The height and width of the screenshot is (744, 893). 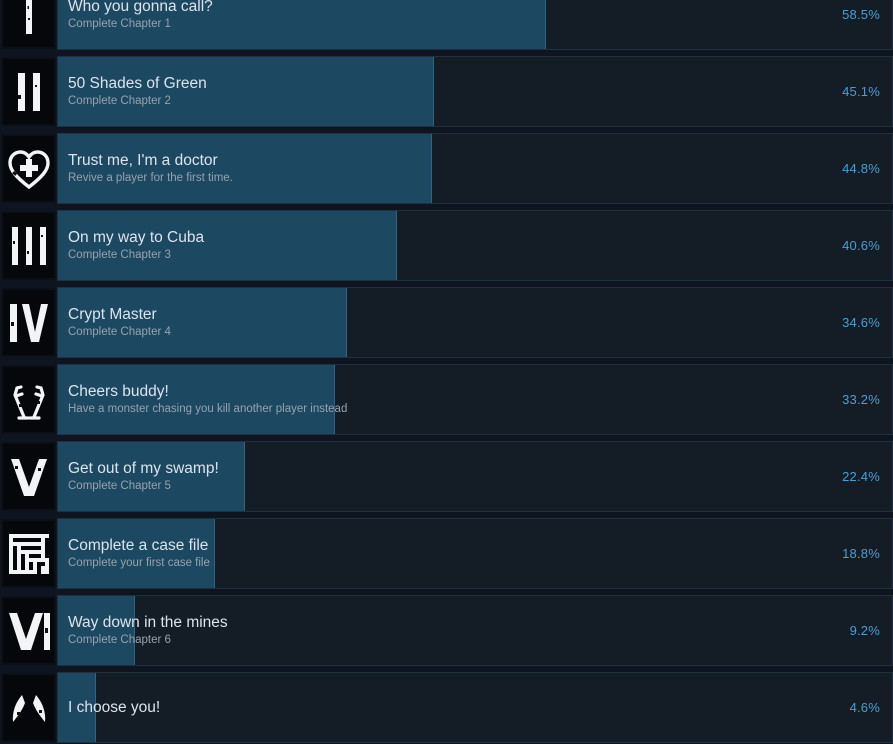 I want to click on achievement-description: Complete Chapter 3, so click(x=119, y=255).